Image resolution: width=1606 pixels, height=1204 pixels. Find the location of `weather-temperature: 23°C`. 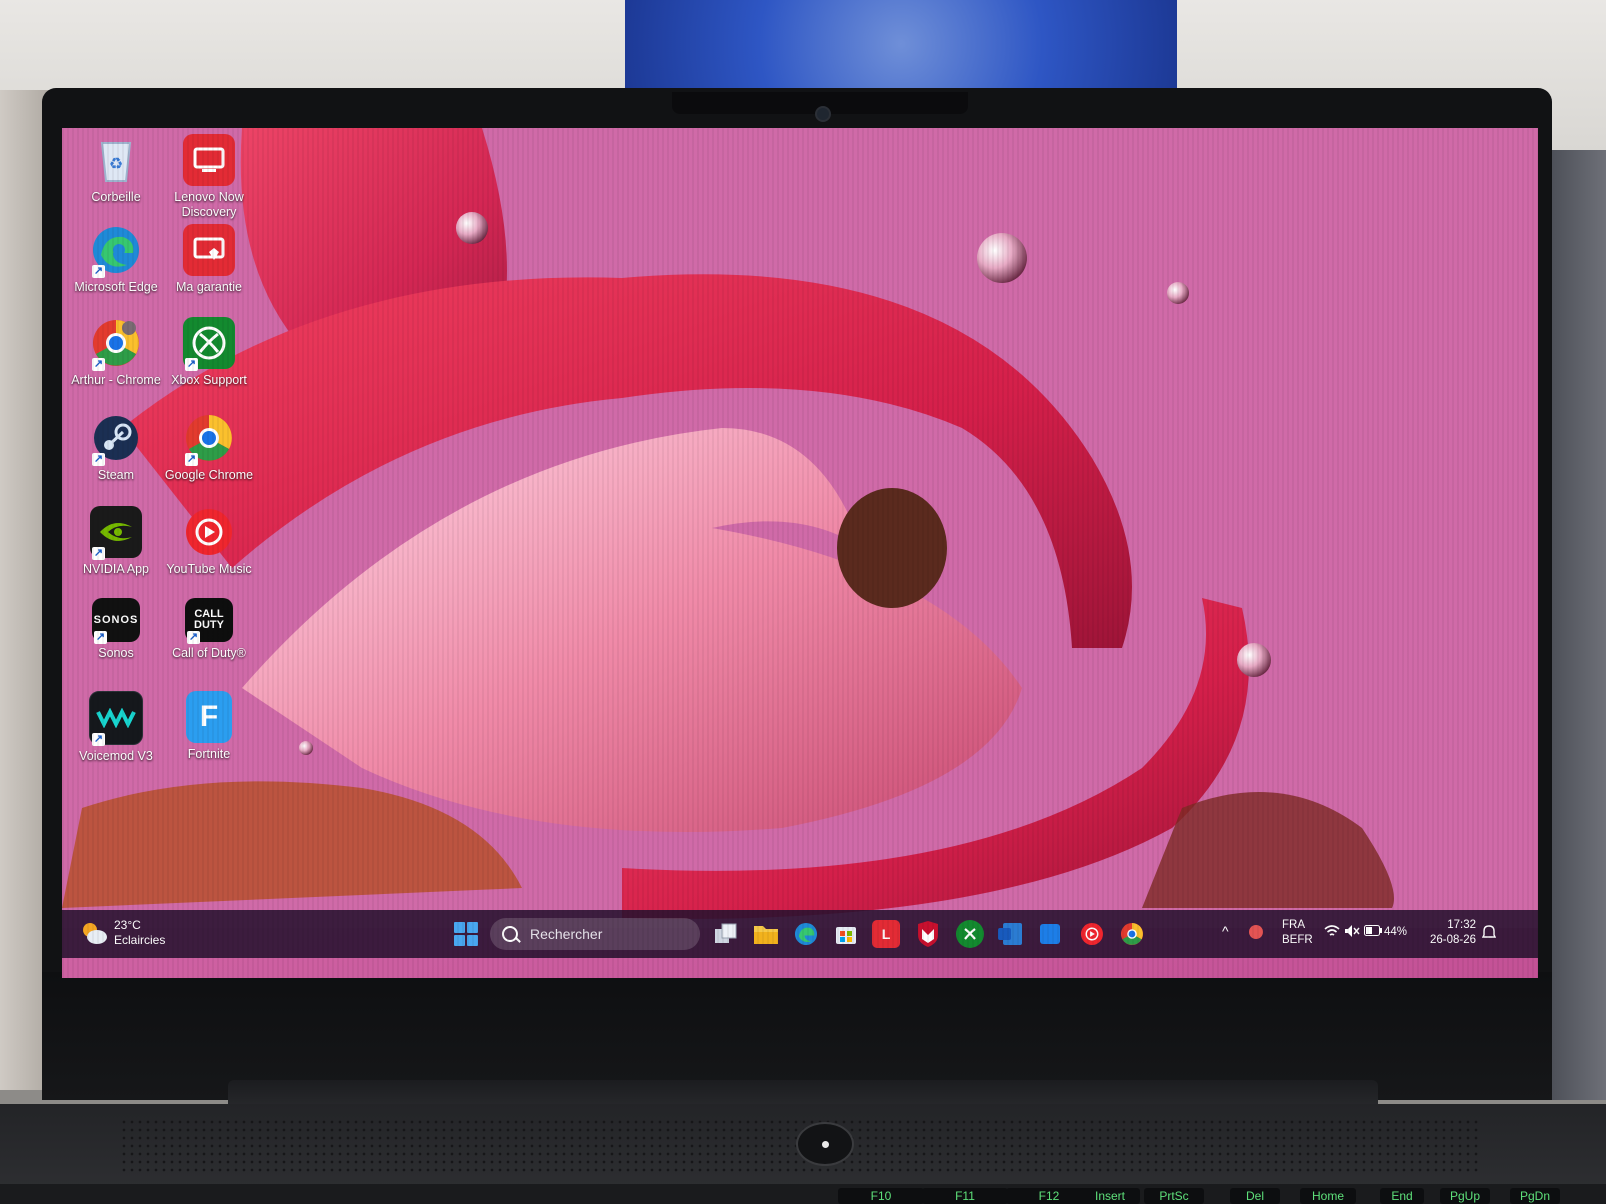

weather-temperature: 23°C is located at coordinates (127, 925).